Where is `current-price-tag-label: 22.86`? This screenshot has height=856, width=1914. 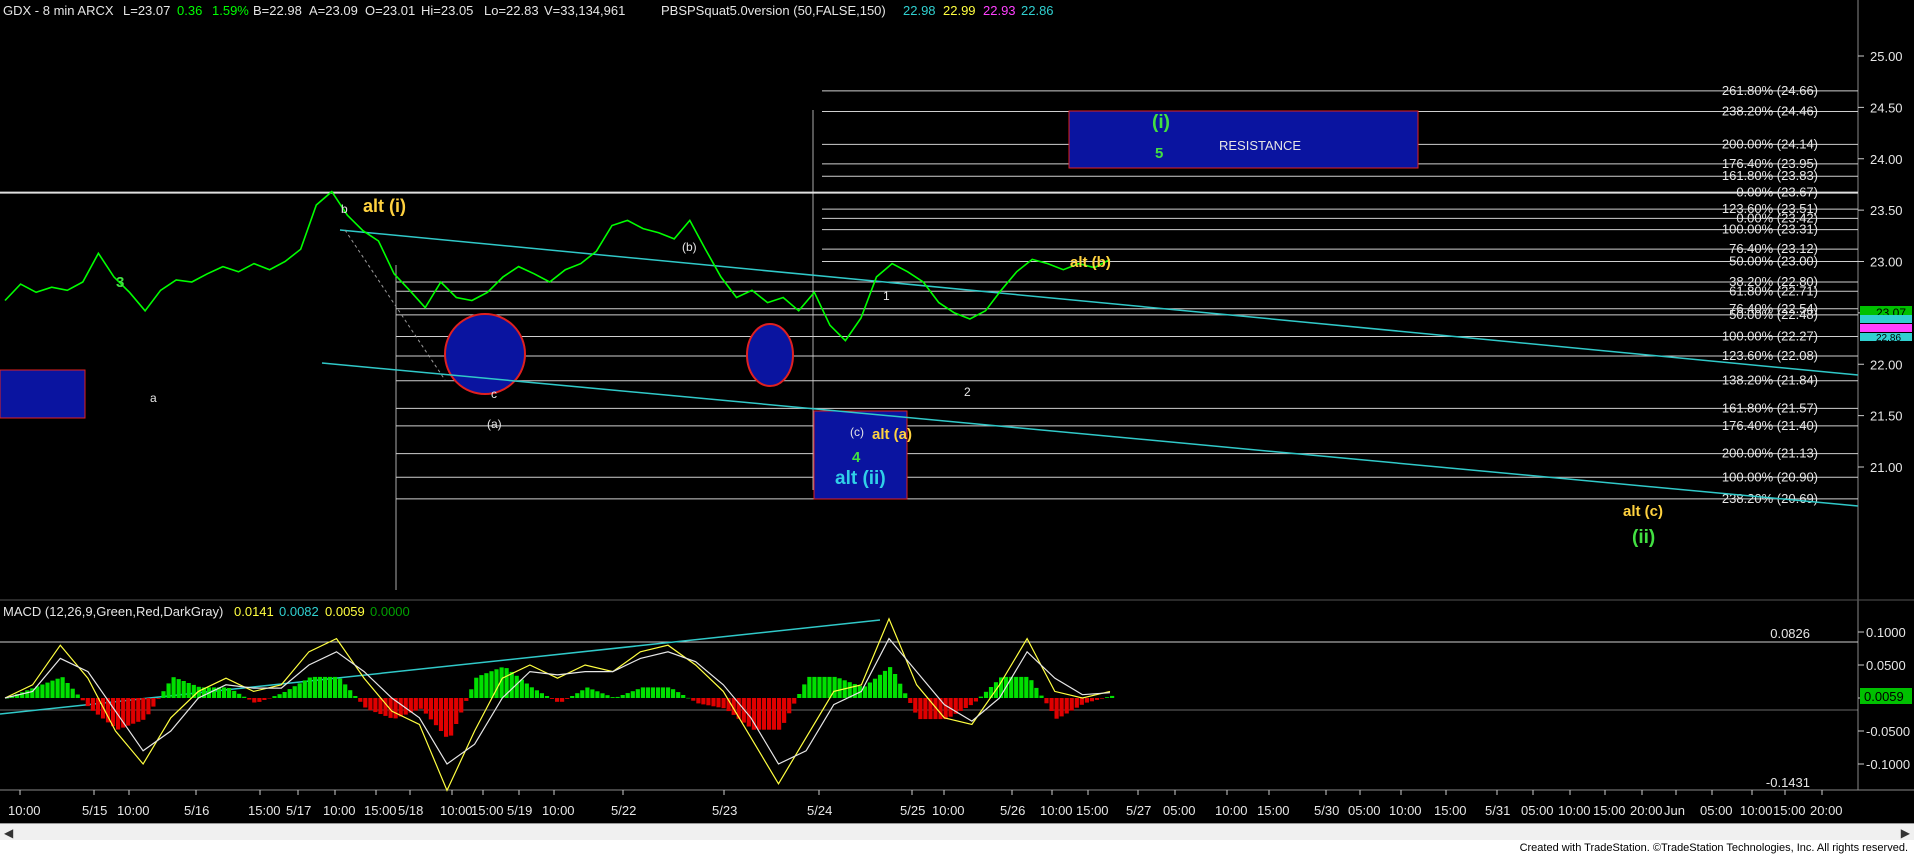 current-price-tag-label: 22.86 is located at coordinates (1888, 338).